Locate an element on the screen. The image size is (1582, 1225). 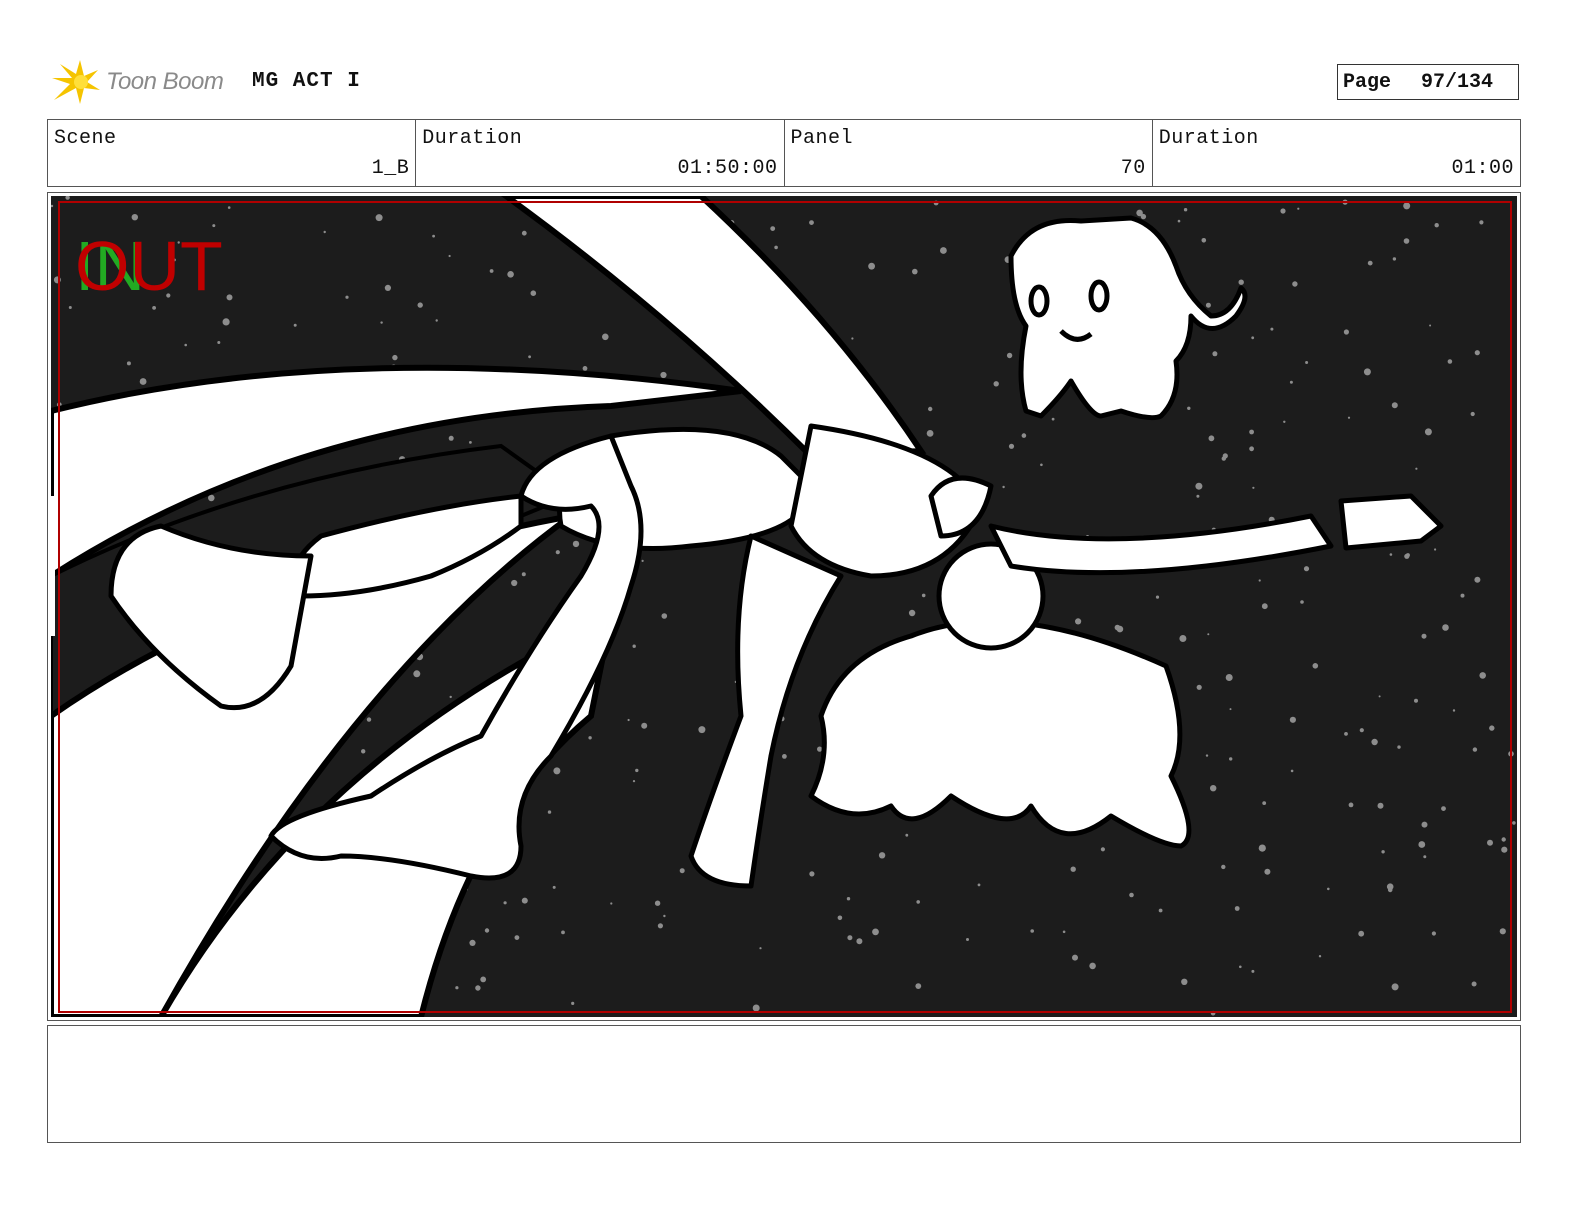
out-marker: OUT is located at coordinates (149, 266).